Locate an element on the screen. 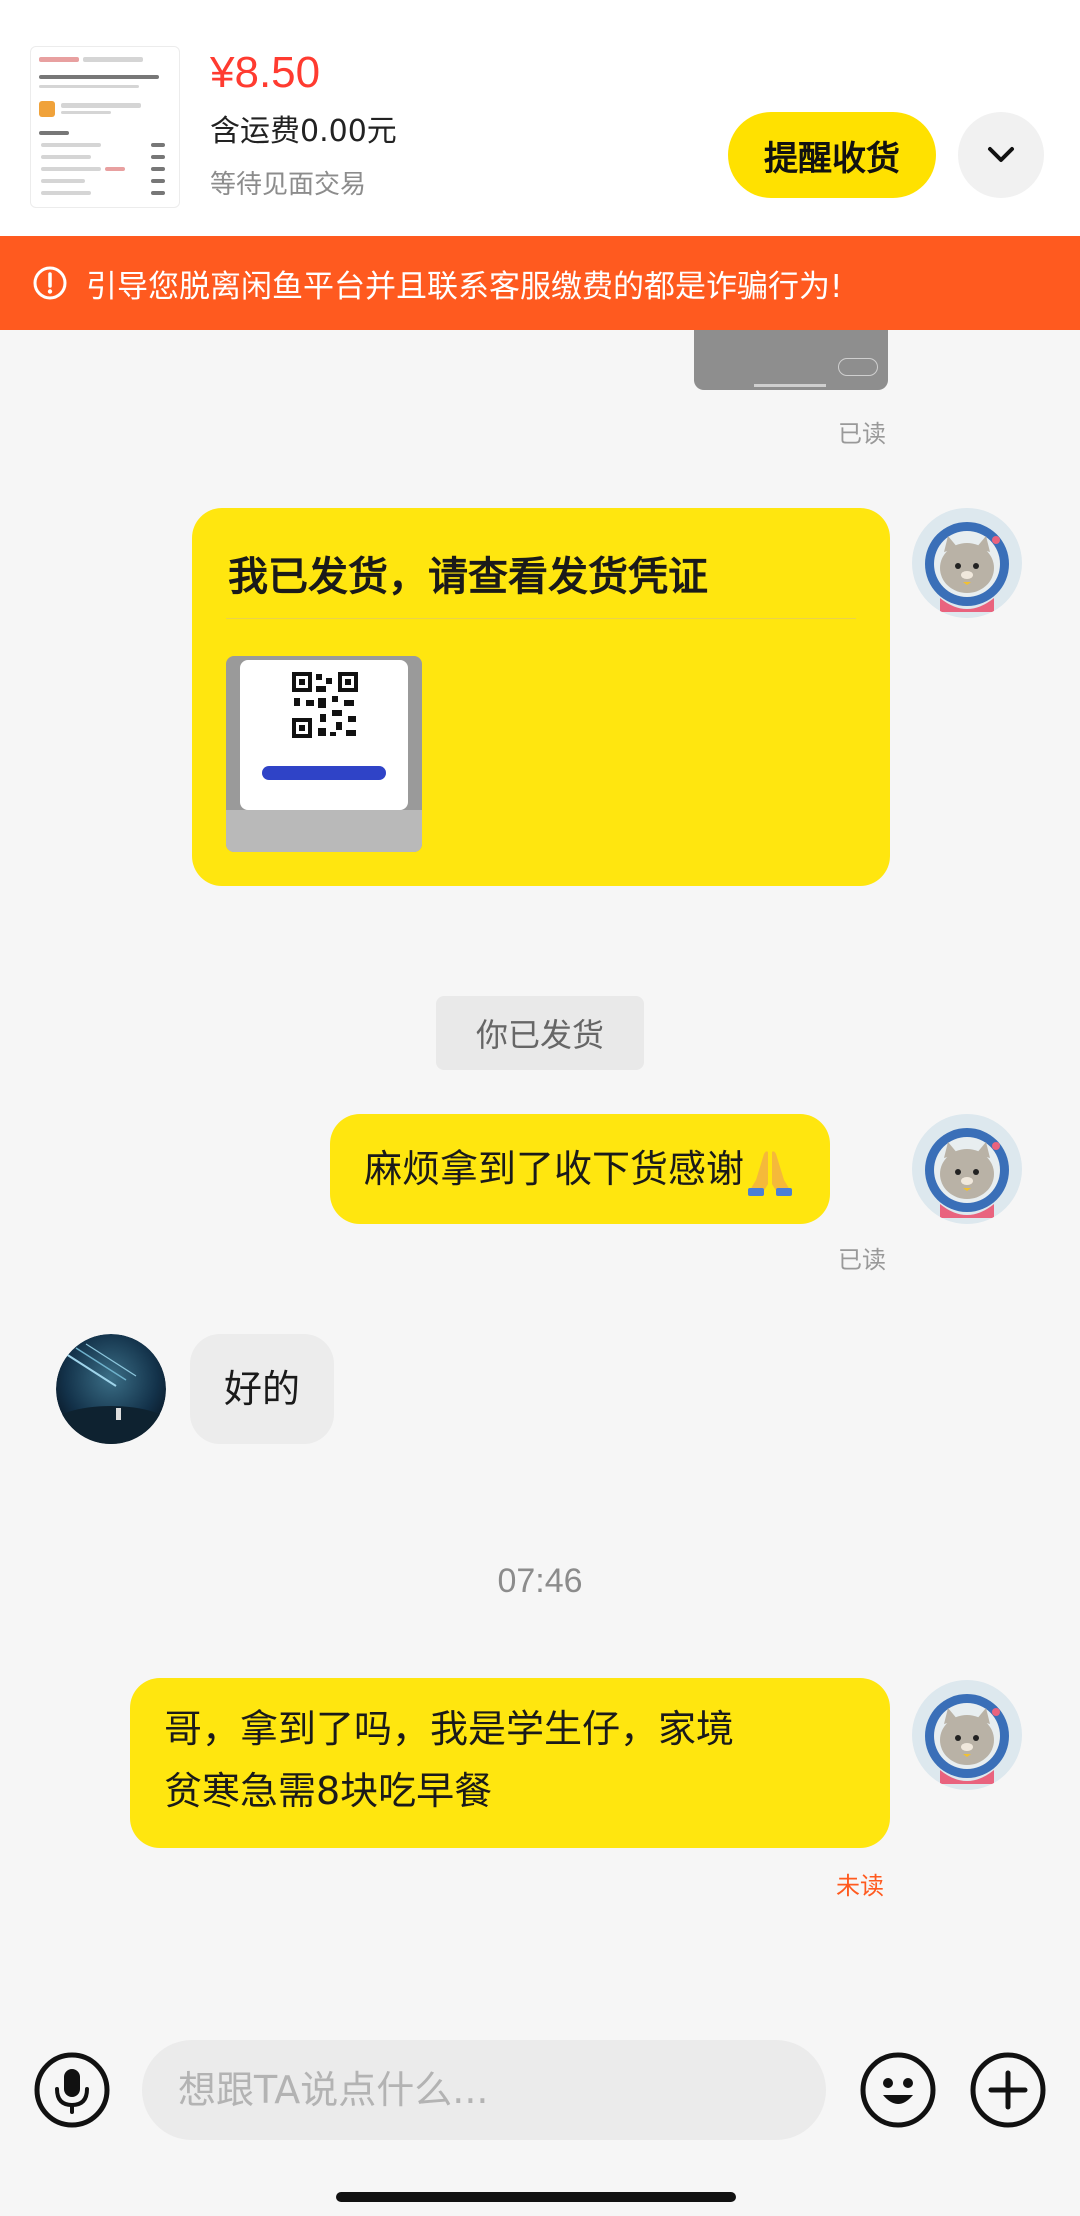 The width and height of the screenshot is (1080, 2216). night-sky-avatar-icon is located at coordinates (111, 1389).